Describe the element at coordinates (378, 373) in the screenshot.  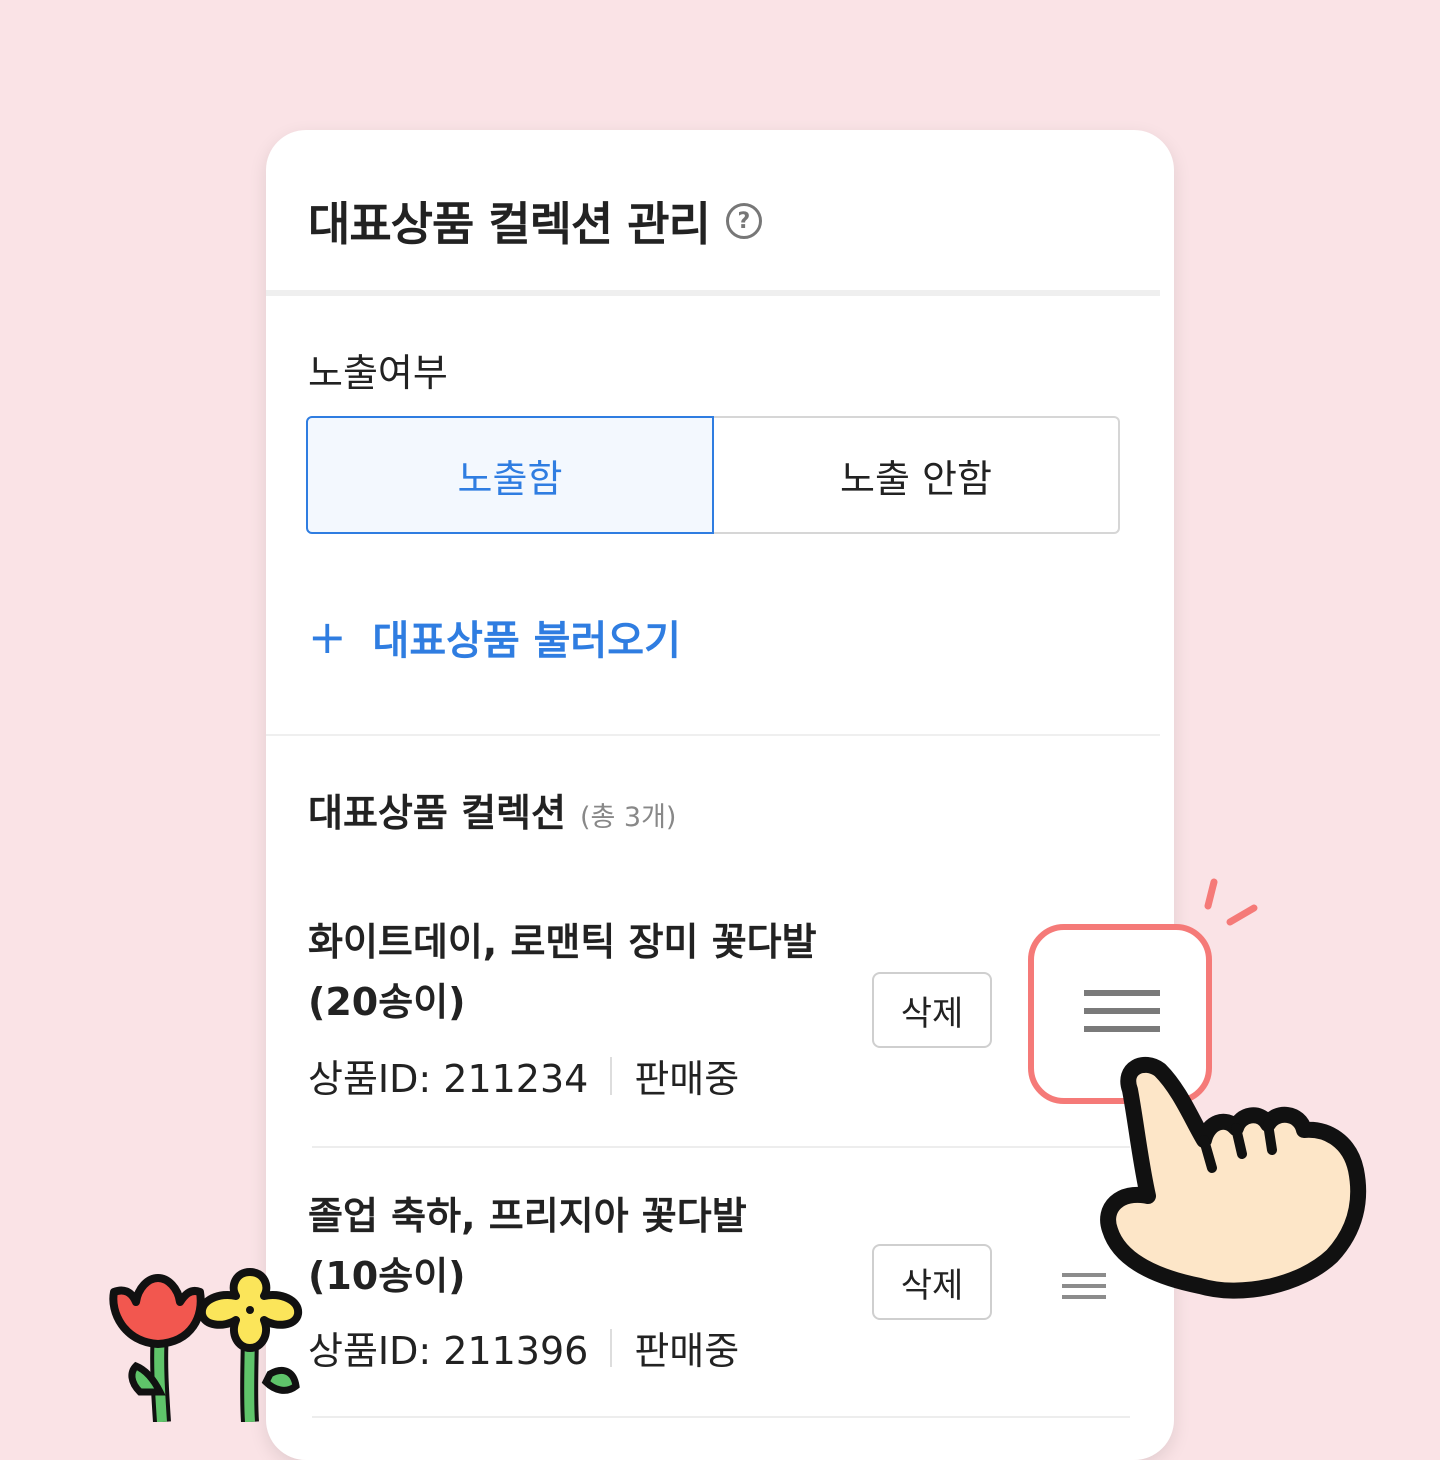
I see `visibility-label: 노출여부` at that location.